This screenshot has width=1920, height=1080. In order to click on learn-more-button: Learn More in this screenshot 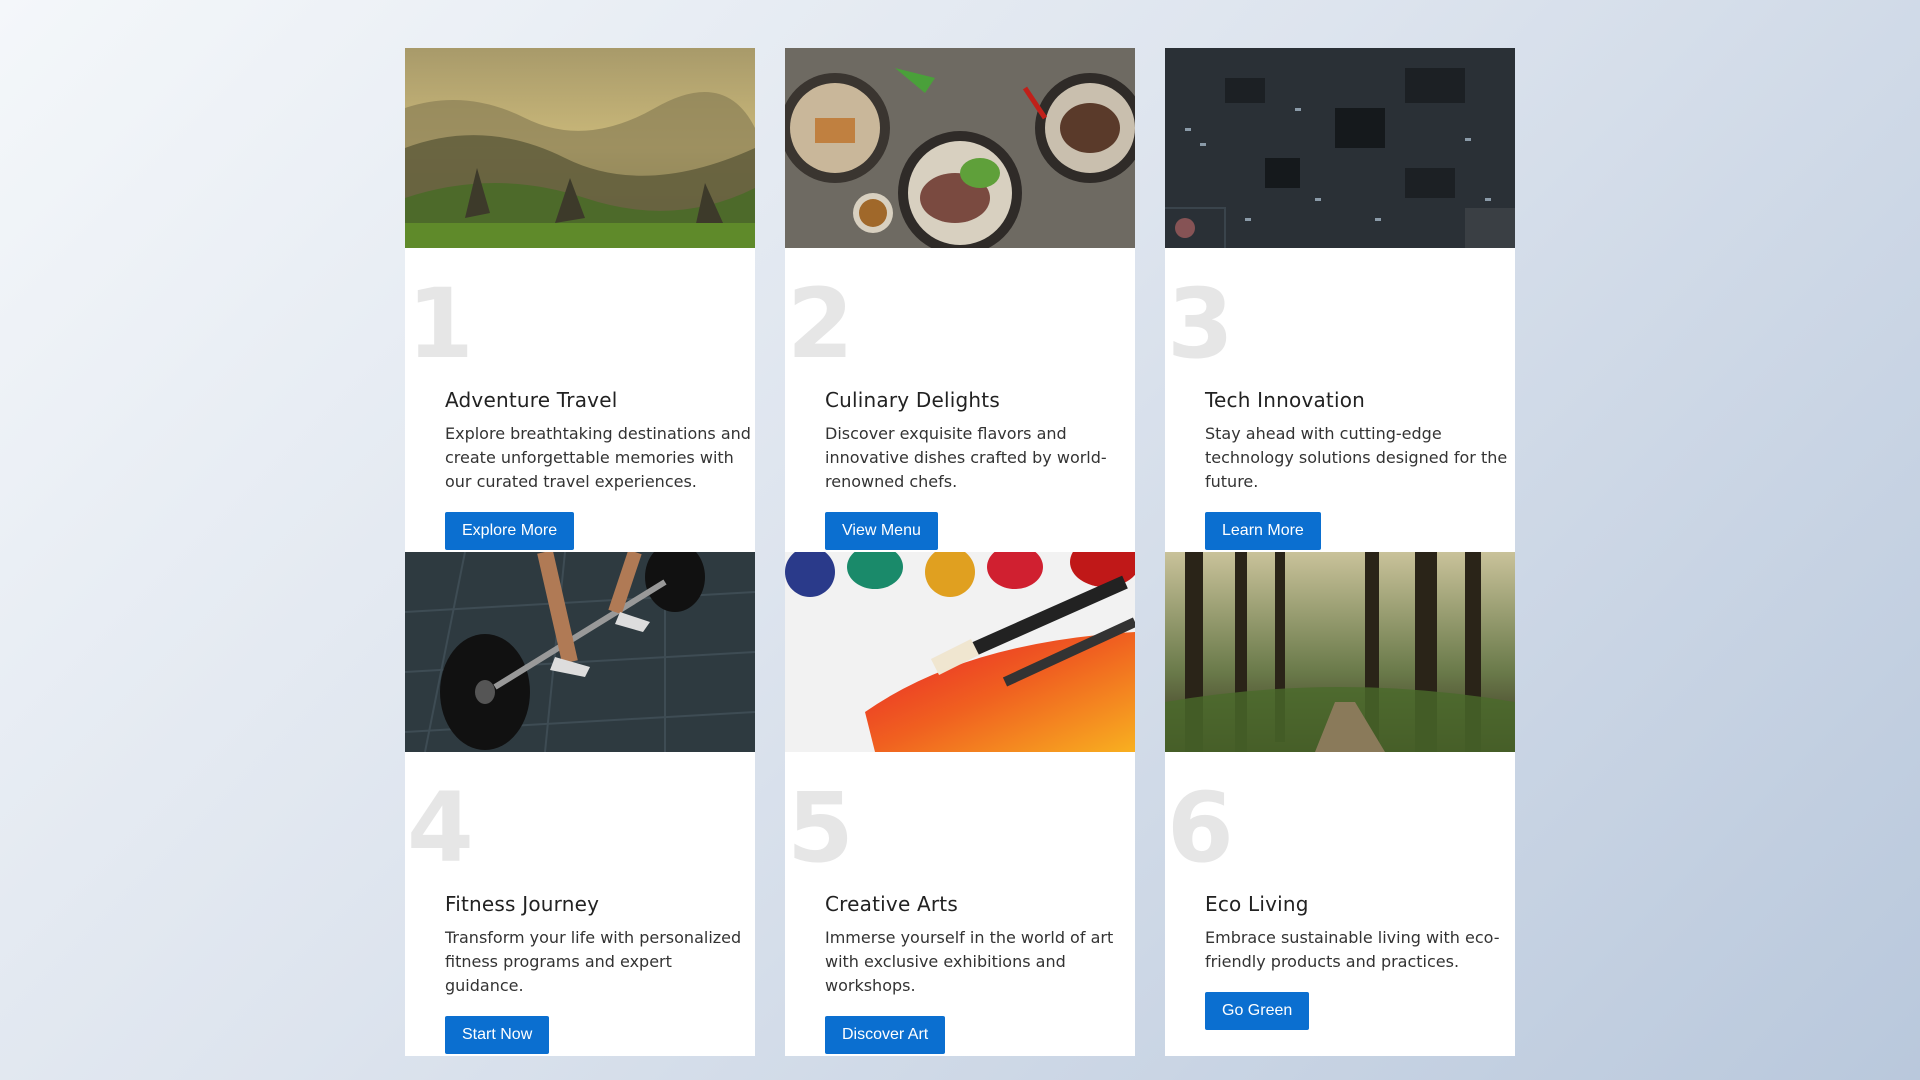, I will do `click(1263, 531)`.